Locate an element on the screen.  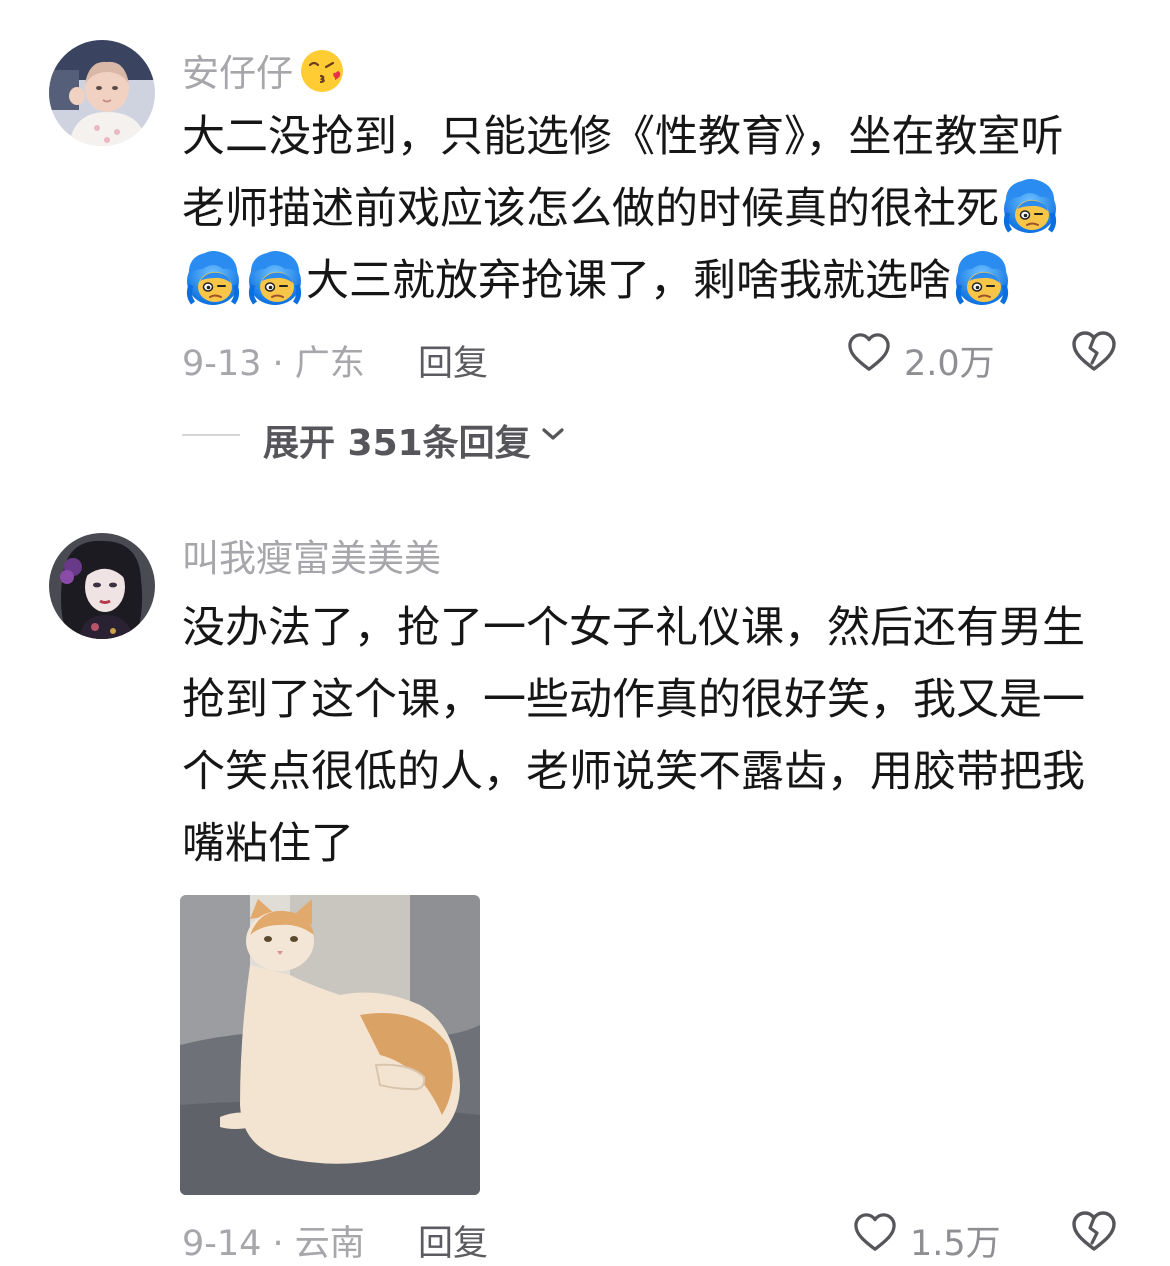
comment-line-text: 老师描述前戏应该怎么做的时候真的很社死 is located at coordinates (590, 209).